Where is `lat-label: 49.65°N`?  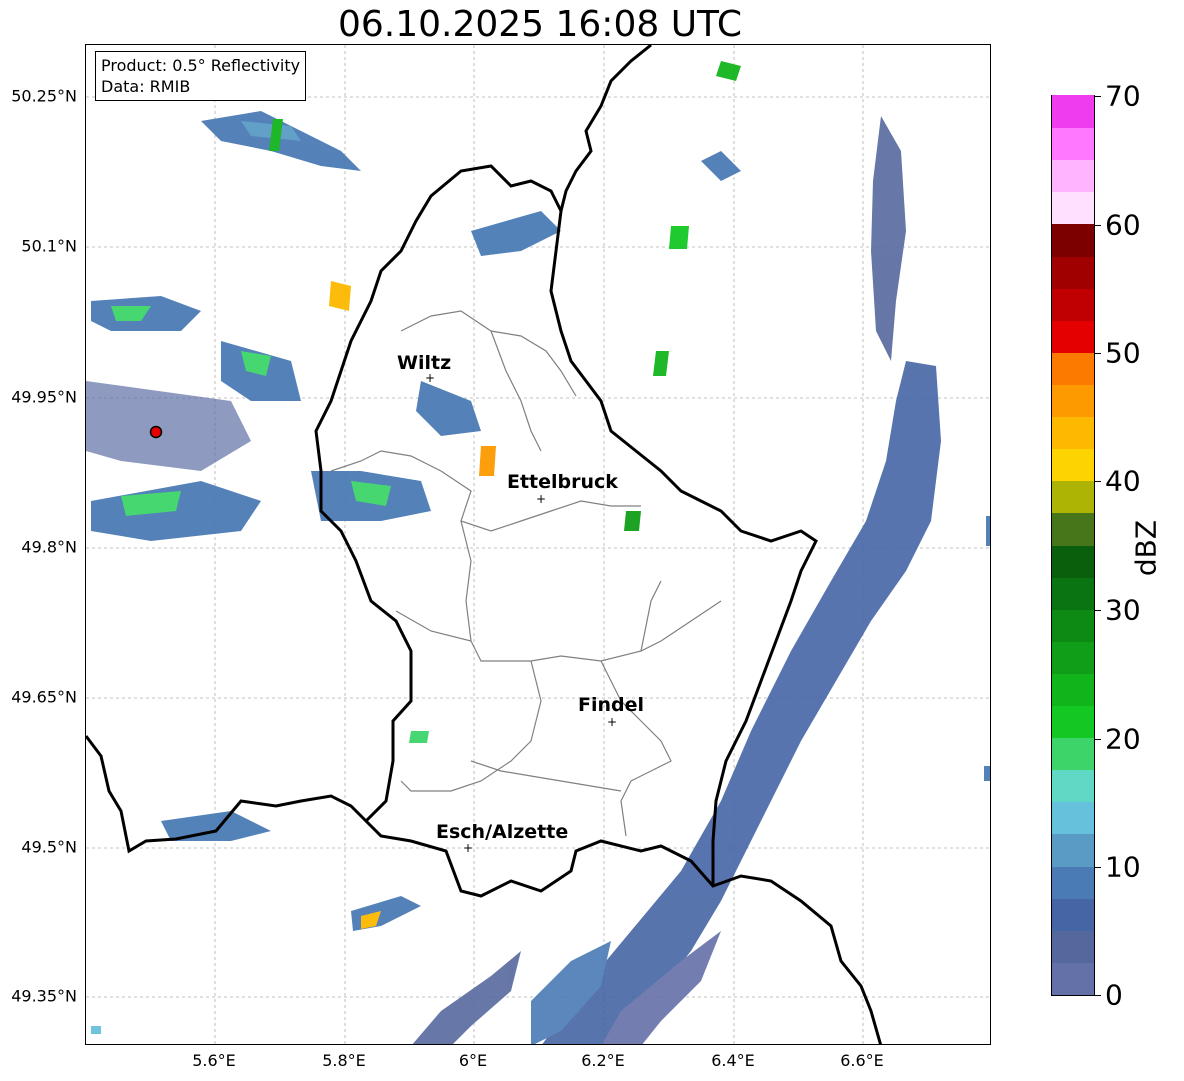 lat-label: 49.65°N is located at coordinates (44, 697).